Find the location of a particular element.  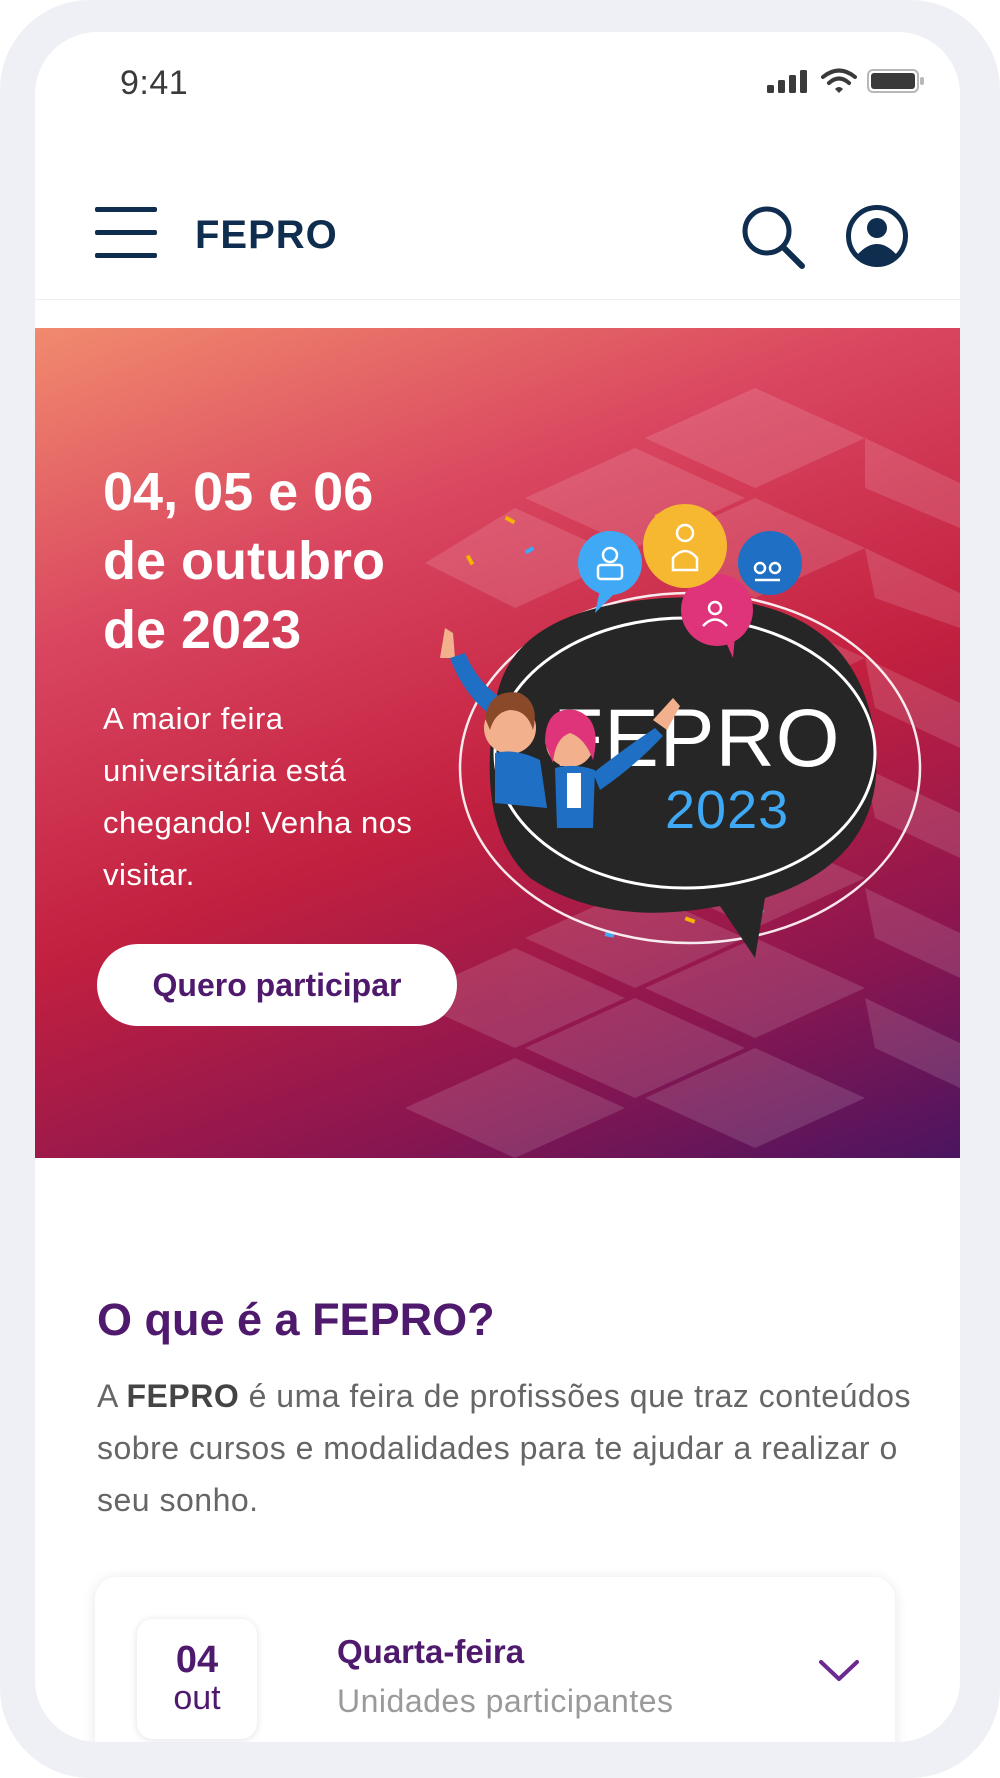

date-badge: 04 out is located at coordinates (197, 1679).